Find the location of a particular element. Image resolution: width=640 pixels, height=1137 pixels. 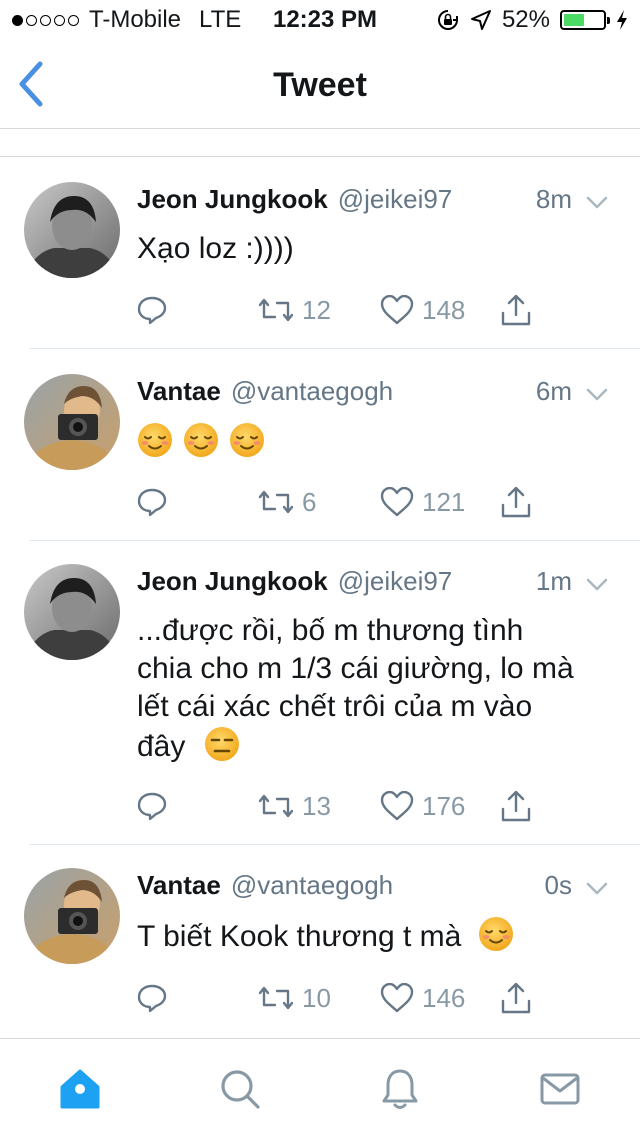

timestamp: 0s is located at coordinates (558, 885).